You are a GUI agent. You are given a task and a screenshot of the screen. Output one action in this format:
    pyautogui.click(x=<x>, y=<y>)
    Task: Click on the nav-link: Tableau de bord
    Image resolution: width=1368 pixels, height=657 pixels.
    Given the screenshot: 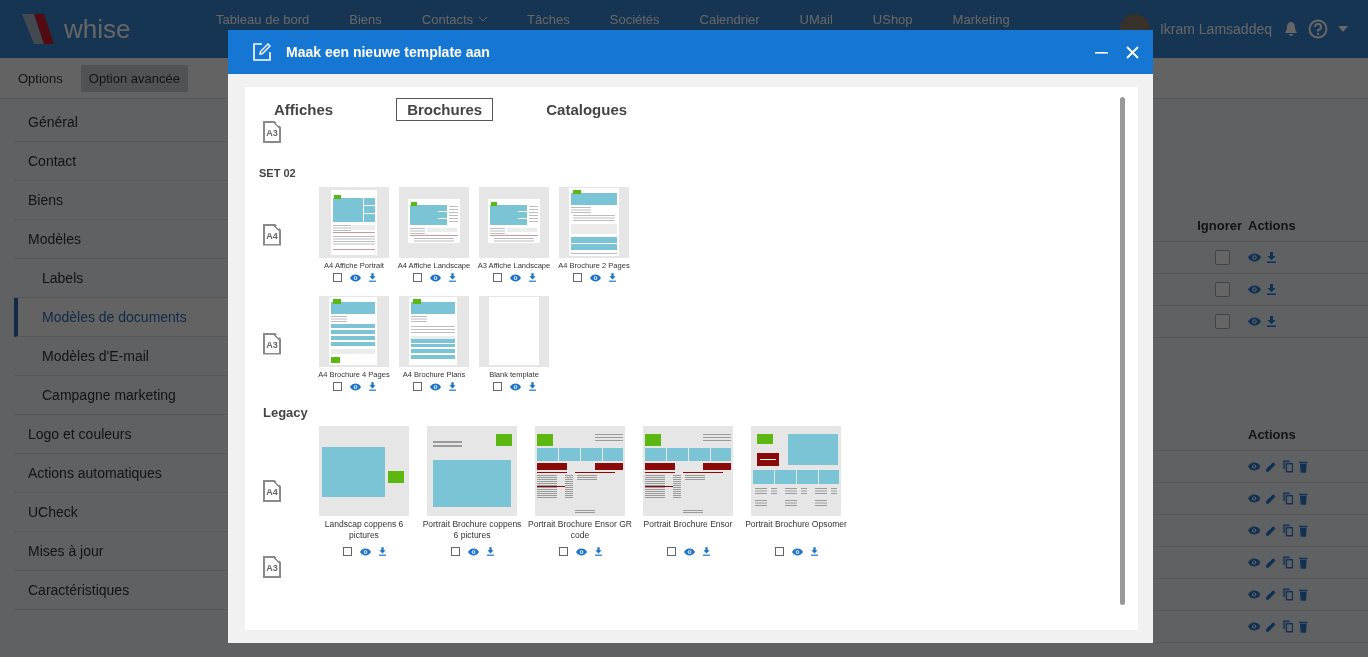 What is the action you would take?
    pyautogui.click(x=263, y=19)
    